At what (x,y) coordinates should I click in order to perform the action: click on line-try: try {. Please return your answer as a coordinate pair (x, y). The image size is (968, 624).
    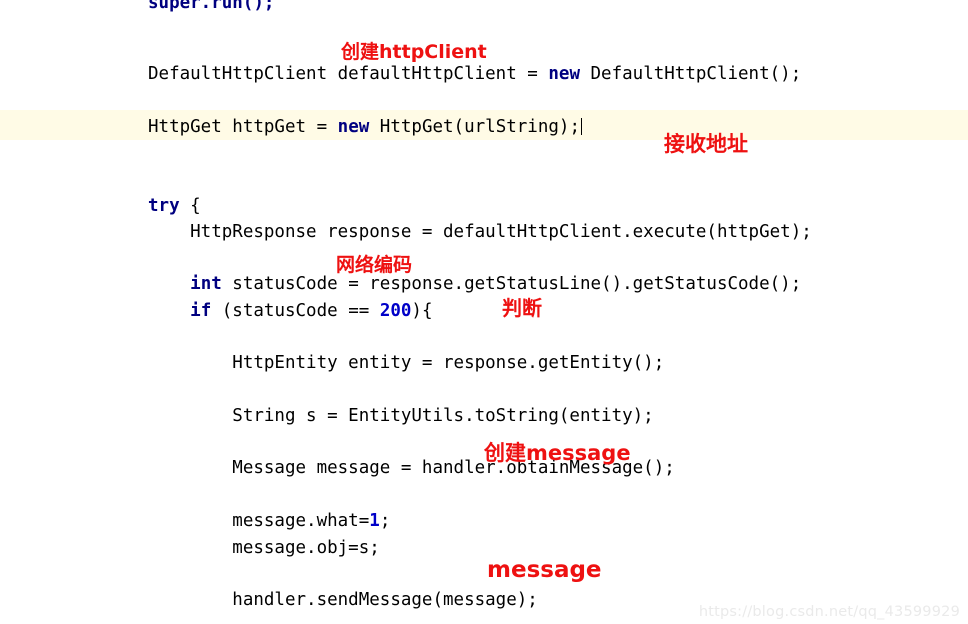
    Looking at the image, I should click on (174, 206).